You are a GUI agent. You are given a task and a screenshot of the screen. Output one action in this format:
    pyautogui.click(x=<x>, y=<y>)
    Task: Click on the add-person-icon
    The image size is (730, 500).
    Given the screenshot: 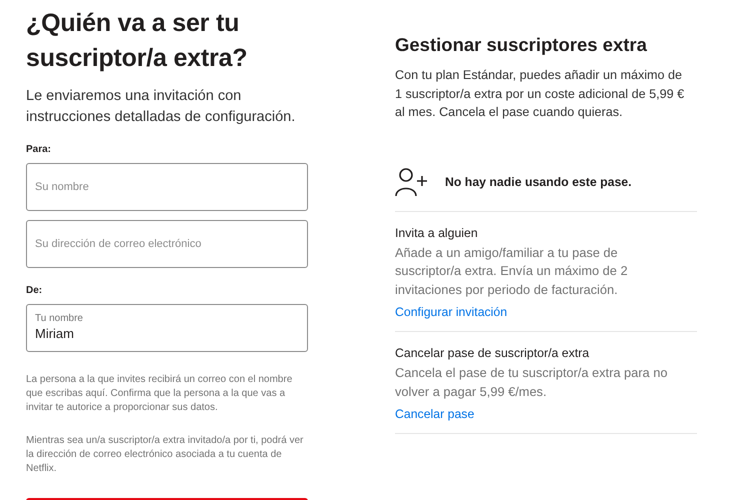 What is the action you would take?
    pyautogui.click(x=412, y=181)
    